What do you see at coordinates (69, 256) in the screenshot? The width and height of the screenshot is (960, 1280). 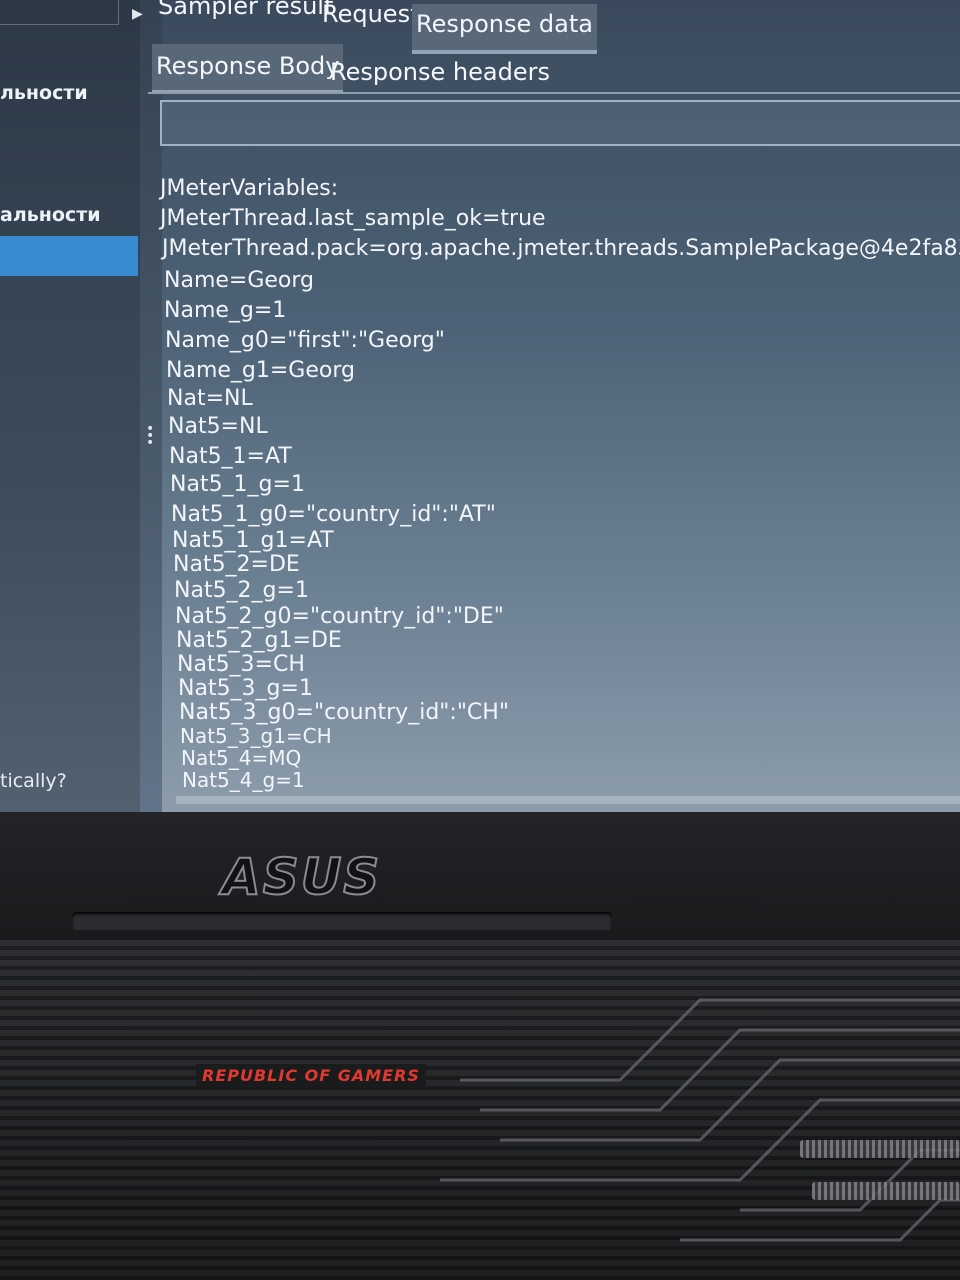 I see `sidebar-selected-item` at bounding box center [69, 256].